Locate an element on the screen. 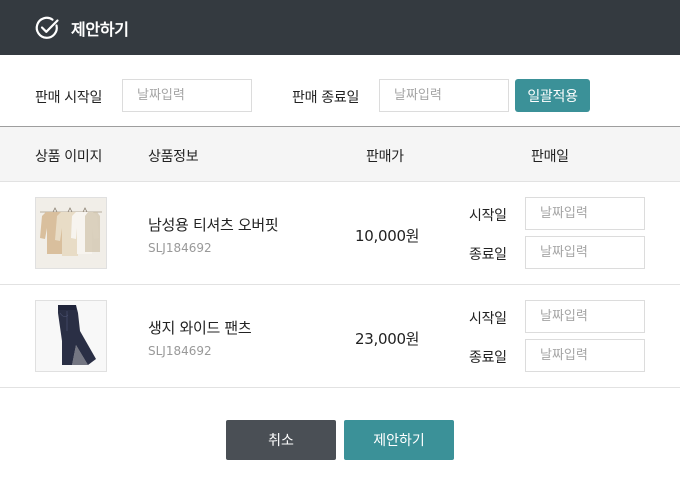 This screenshot has width=680, height=500. modal-header: 제안하기 is located at coordinates (340, 27).